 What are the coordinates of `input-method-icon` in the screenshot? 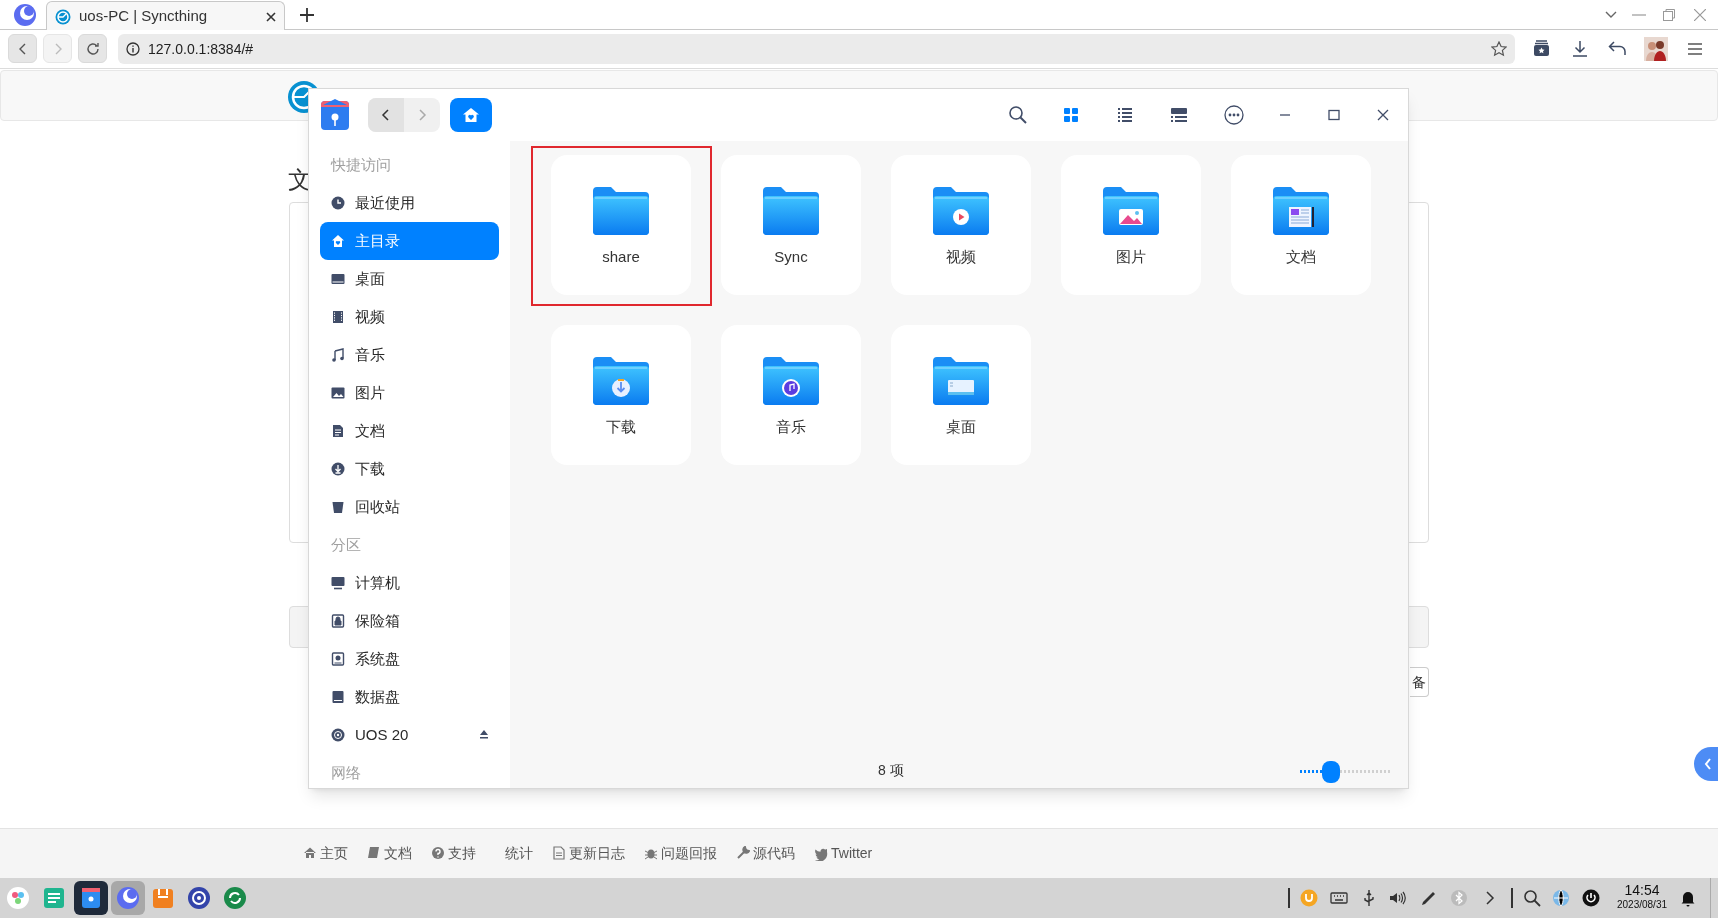 It's located at (1309, 898).